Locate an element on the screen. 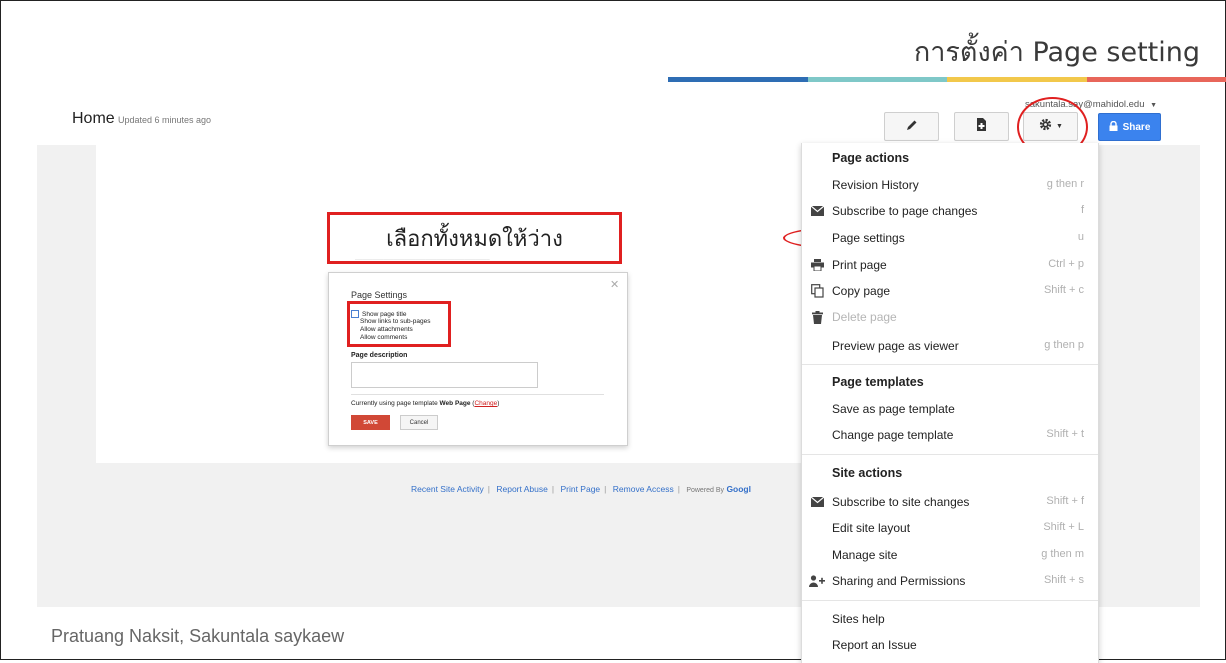 The height and width of the screenshot is (663, 1226). share-button: Share is located at coordinates (1129, 127).